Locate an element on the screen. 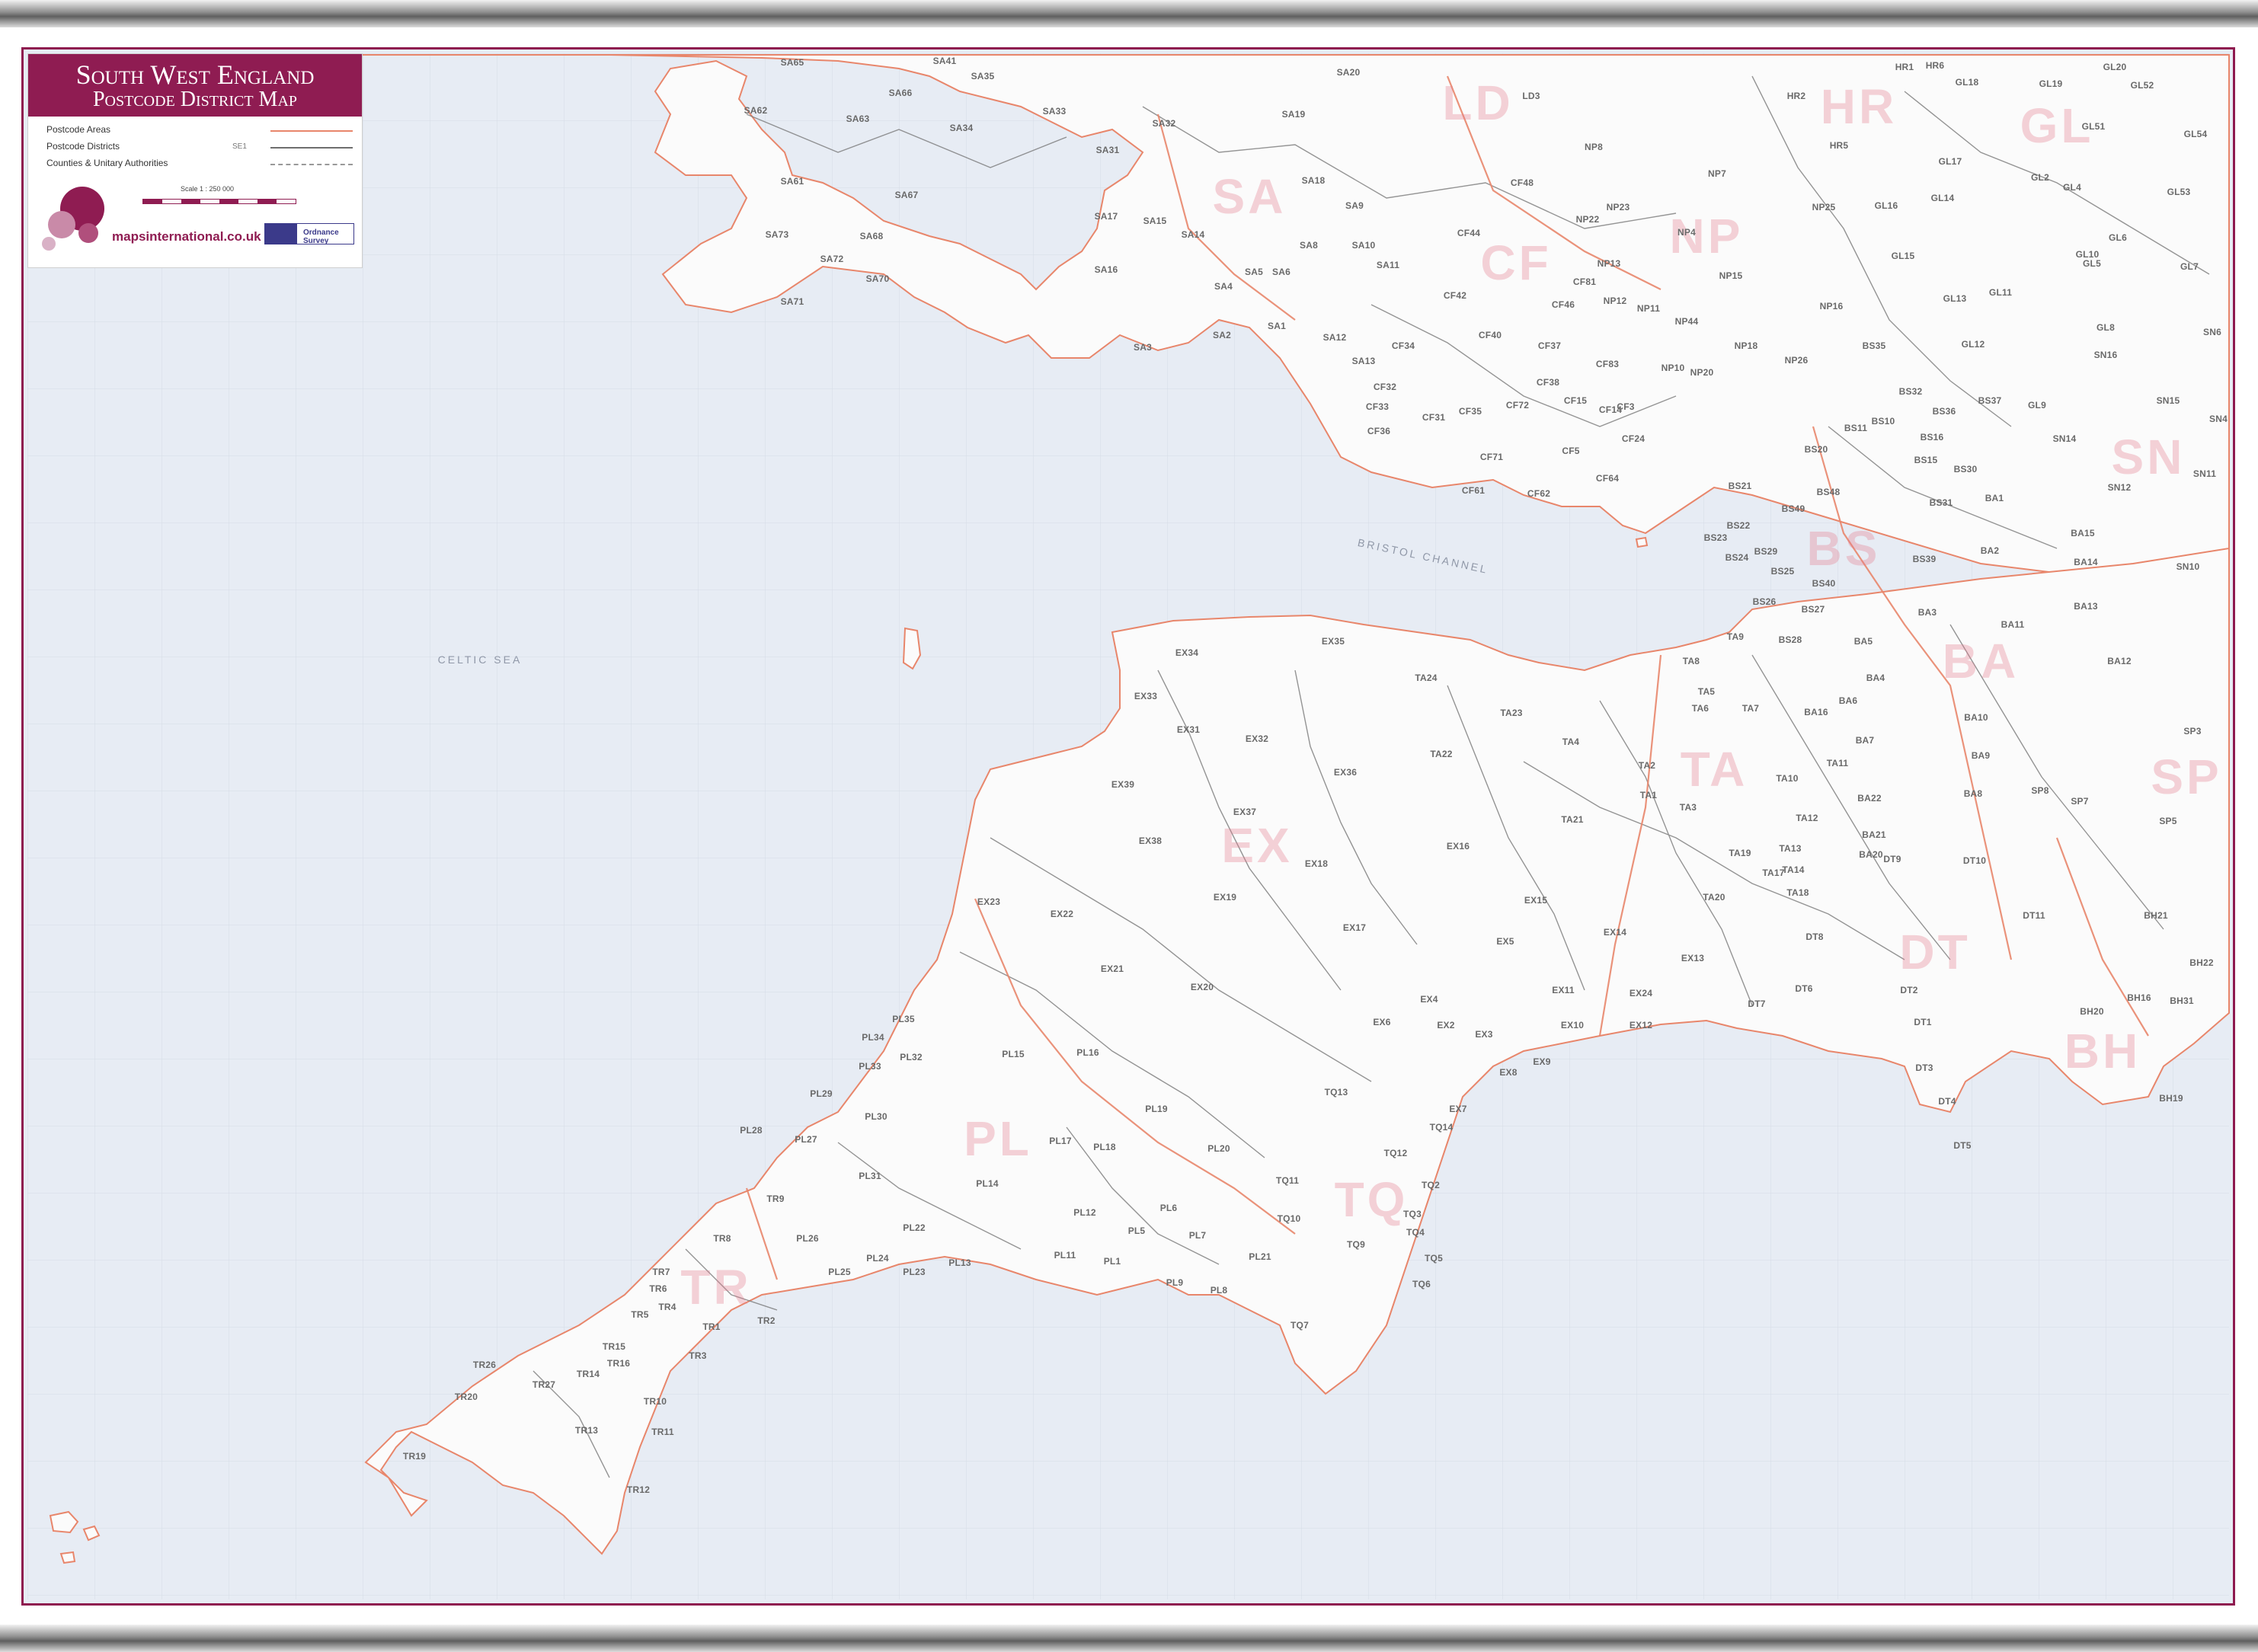 The image size is (2258, 1652). title-band: South West England Postcode District Map is located at coordinates (195, 85).